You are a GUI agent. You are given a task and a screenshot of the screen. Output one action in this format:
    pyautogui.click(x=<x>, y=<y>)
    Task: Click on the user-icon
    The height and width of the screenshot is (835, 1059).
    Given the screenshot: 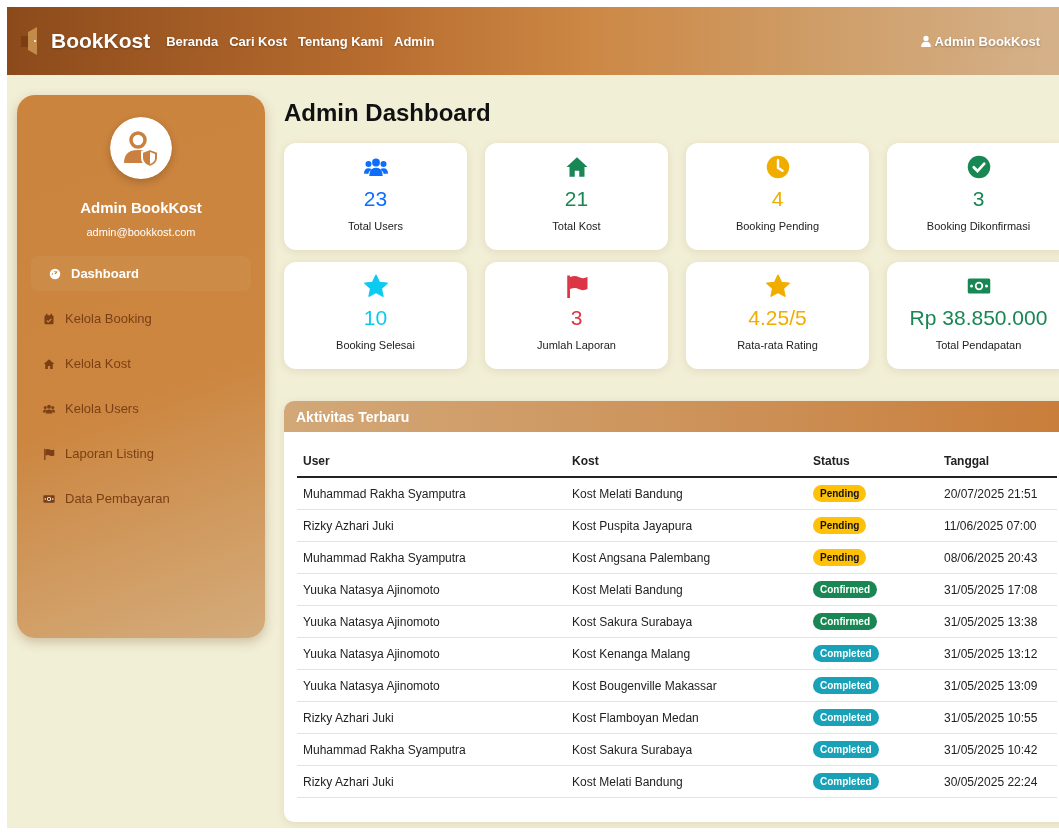 What is the action you would take?
    pyautogui.click(x=925, y=41)
    